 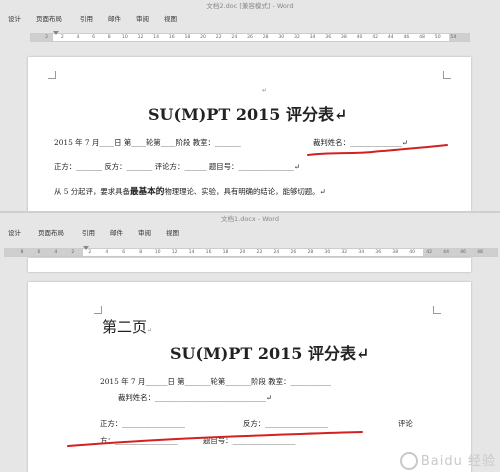 What do you see at coordinates (56, 33) in the screenshot?
I see `indent-marker` at bounding box center [56, 33].